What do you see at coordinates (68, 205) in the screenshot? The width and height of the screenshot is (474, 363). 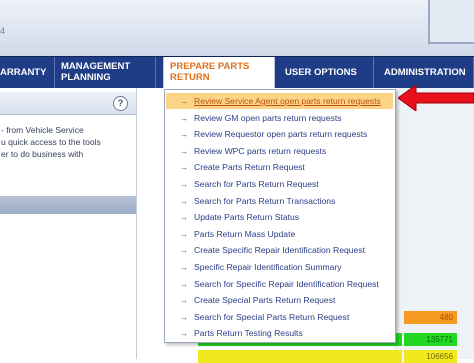 I see `left-panel-section-bar` at bounding box center [68, 205].